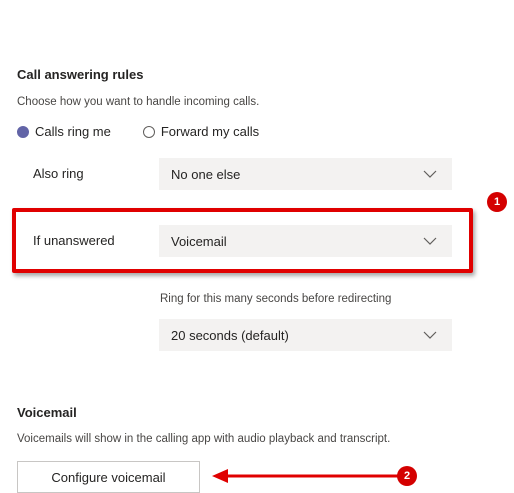 This screenshot has height=493, width=514. Describe the element at coordinates (138, 131) in the screenshot. I see `call-routing-radio-group: Calls ring me Forward my calls` at that location.